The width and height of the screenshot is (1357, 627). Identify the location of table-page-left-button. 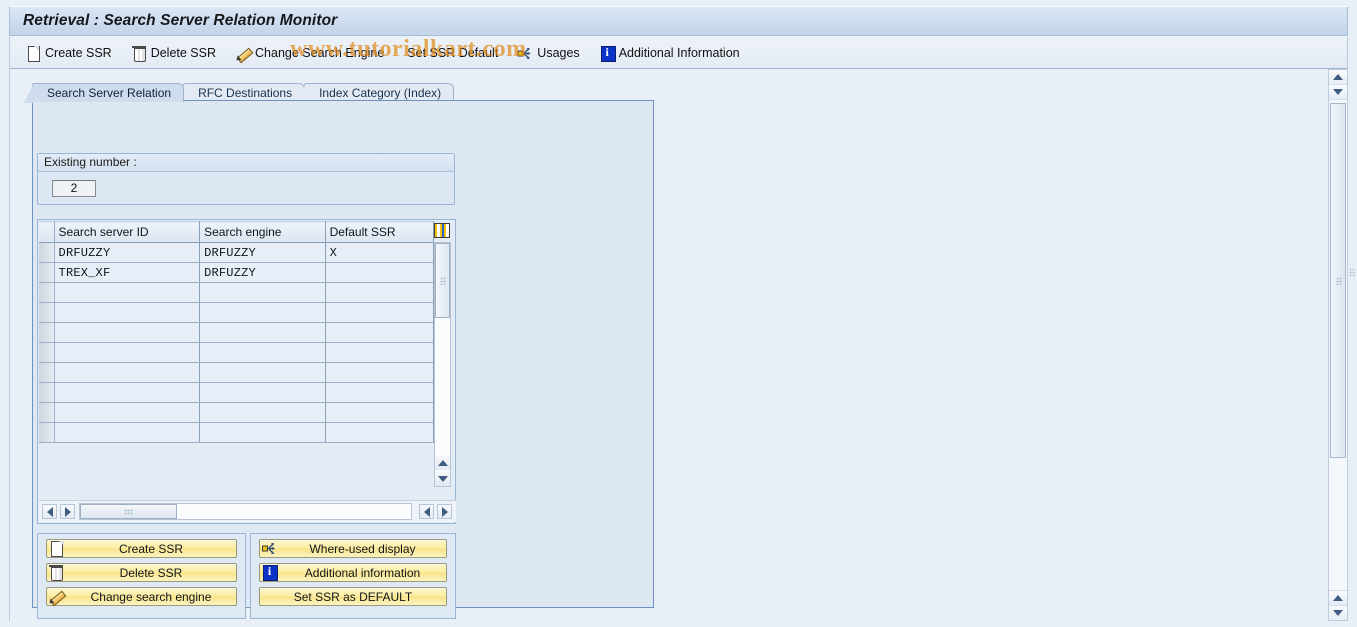
(426, 511).